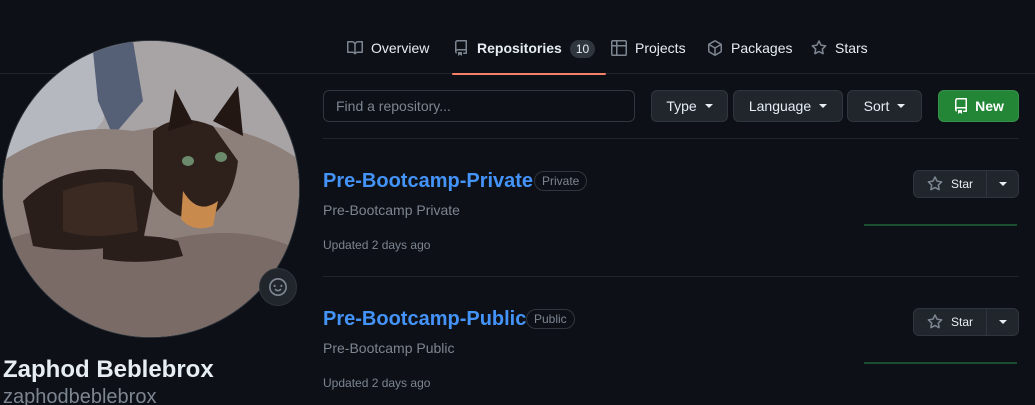 This screenshot has height=405, width=1035. Describe the element at coordinates (80, 395) in the screenshot. I see `profile-login: zaphodbeblebrox` at that location.